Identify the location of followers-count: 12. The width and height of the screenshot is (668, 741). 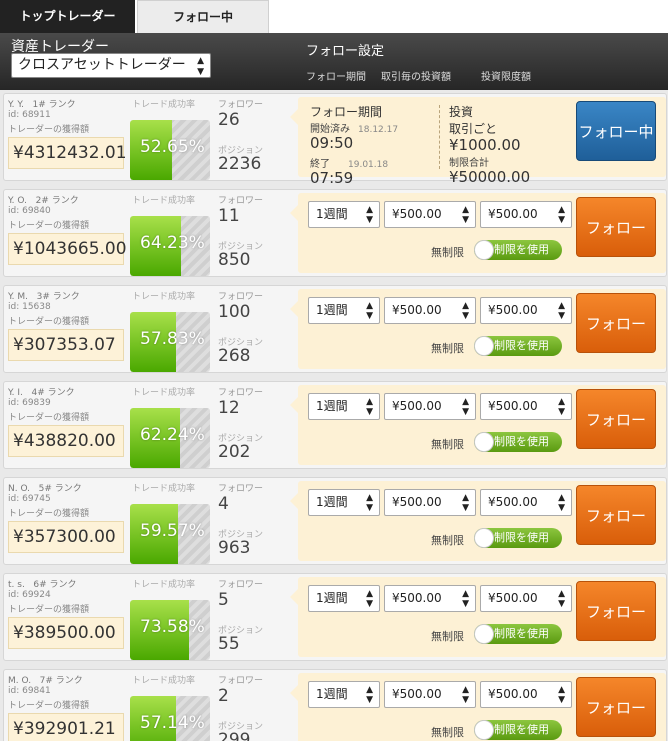
(229, 408).